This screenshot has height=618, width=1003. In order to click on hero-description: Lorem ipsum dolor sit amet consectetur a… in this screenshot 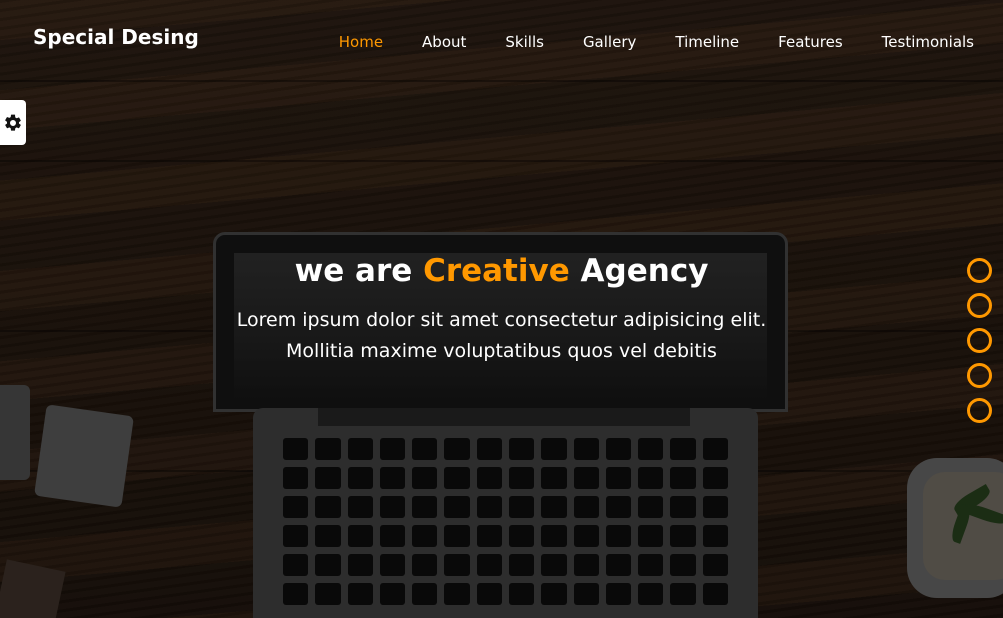, I will do `click(501, 336)`.